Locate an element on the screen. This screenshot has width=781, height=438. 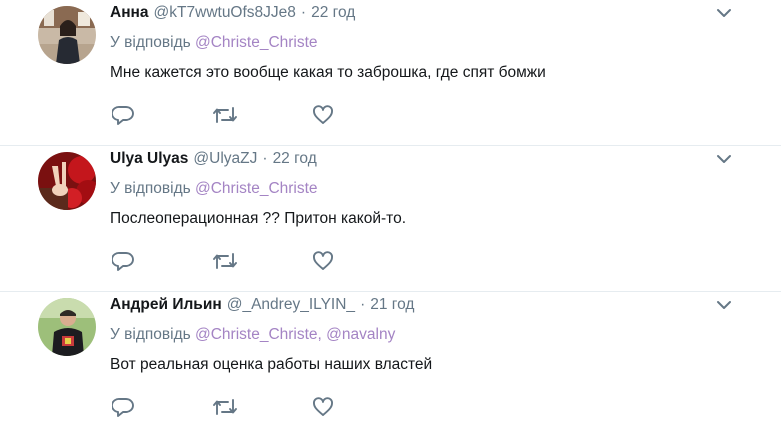
display-name: Ulya Ulyas is located at coordinates (149, 159).